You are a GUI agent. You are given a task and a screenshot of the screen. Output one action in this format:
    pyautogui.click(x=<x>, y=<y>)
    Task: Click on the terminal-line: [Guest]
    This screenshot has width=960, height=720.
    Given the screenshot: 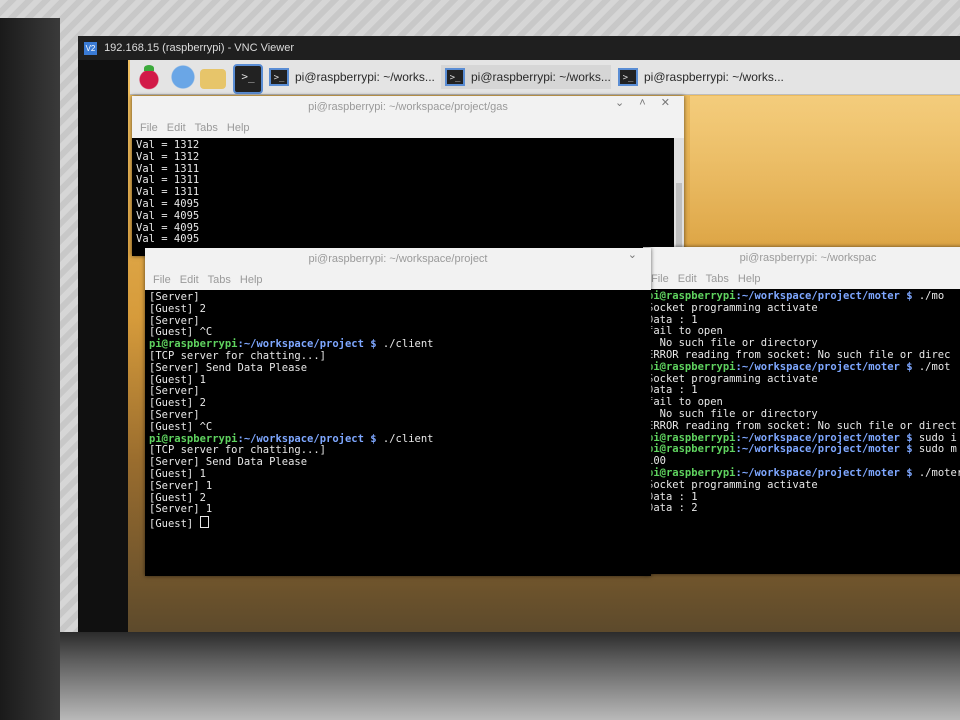 What is the action you would take?
    pyautogui.click(x=398, y=523)
    